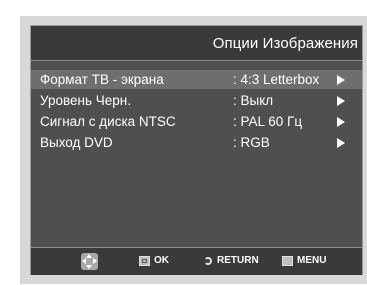  Describe the element at coordinates (208, 261) in the screenshot. I see `return-key-icon` at that location.